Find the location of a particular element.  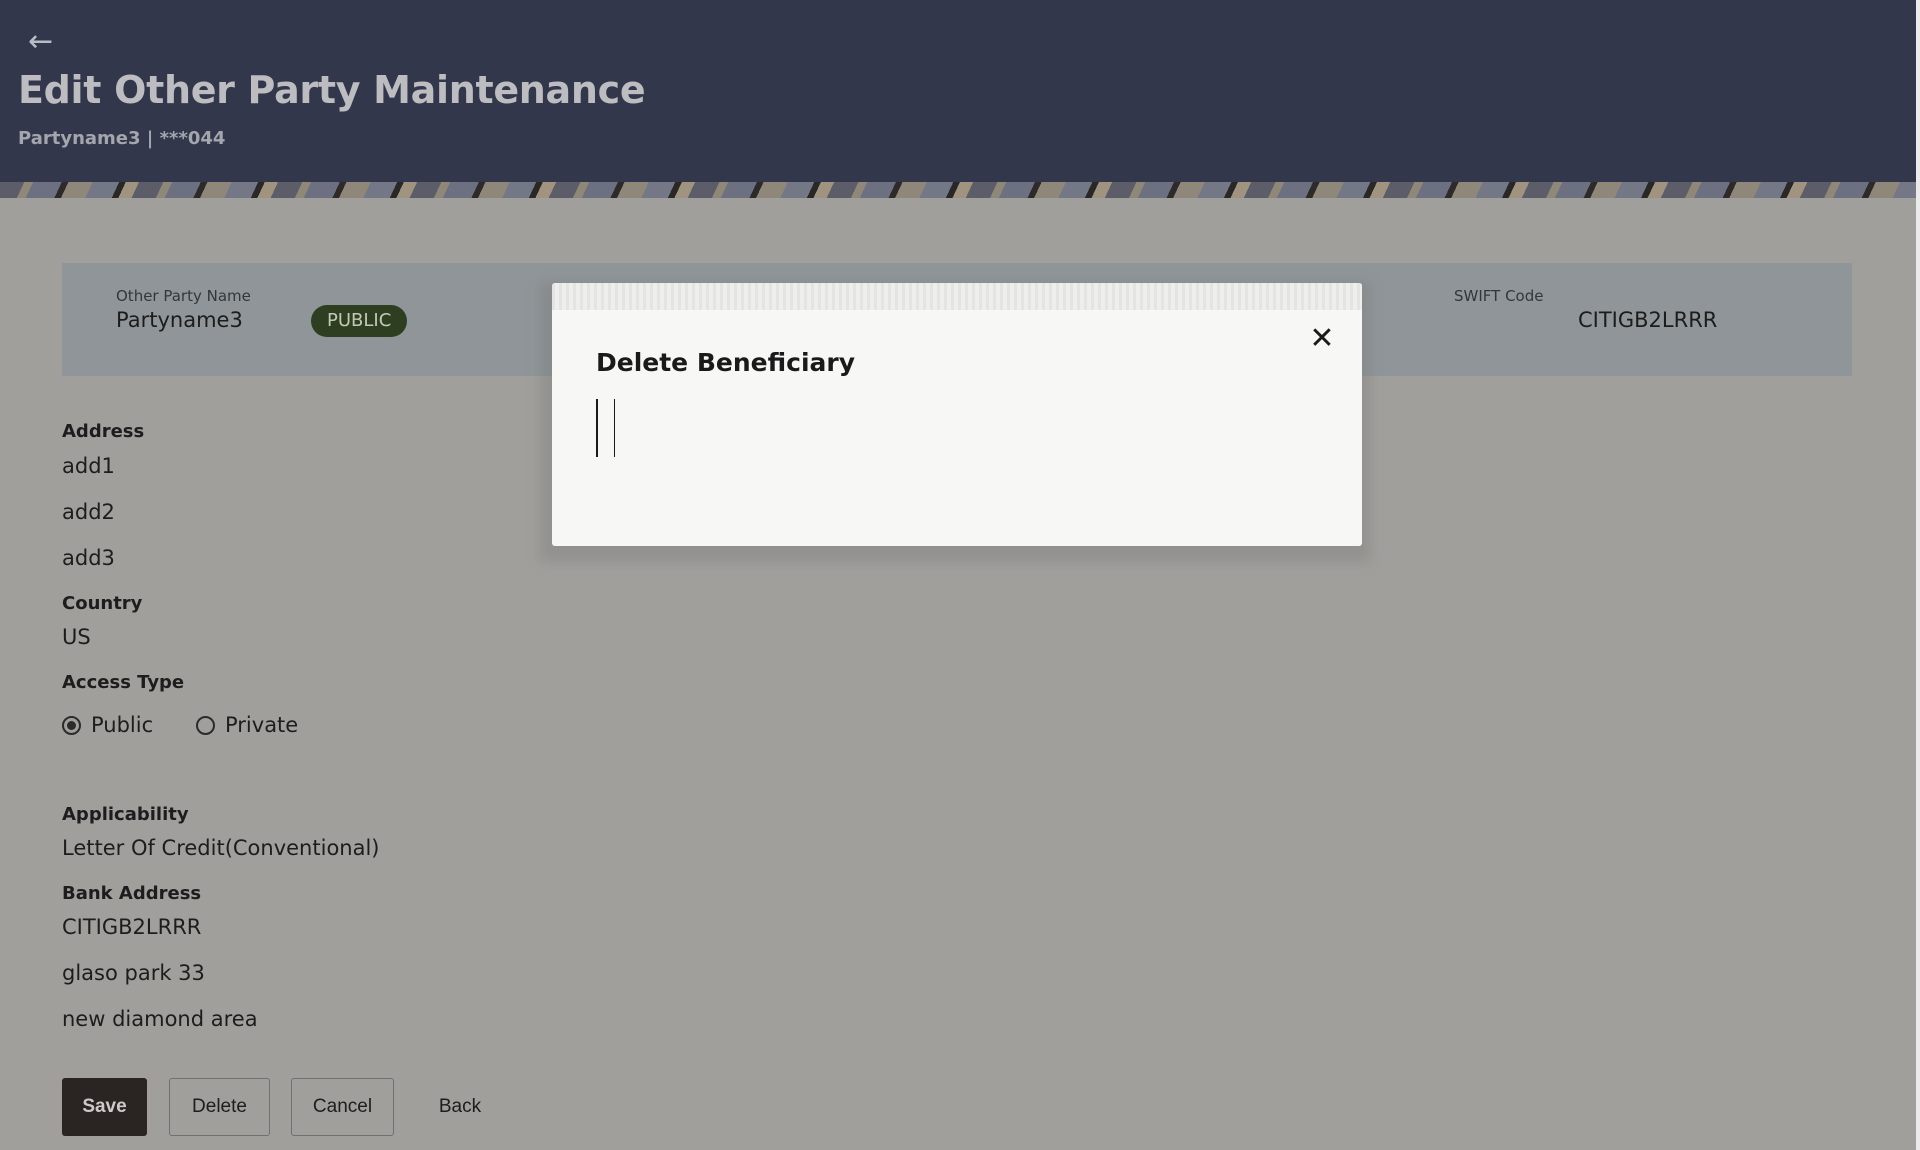

delete-beneficiary-dialog: Delete Beneficiary ✕ is located at coordinates (957, 414).